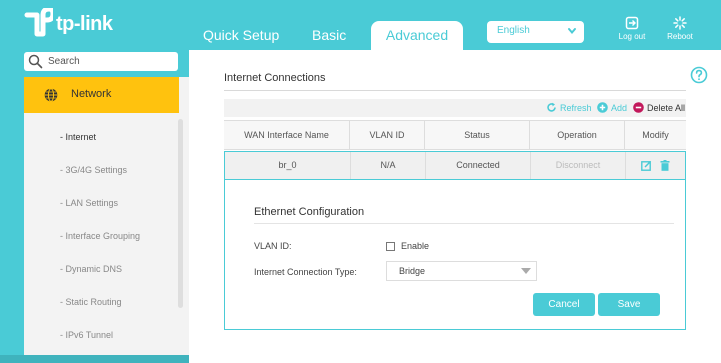 The height and width of the screenshot is (363, 721). I want to click on column-modify: Modify, so click(655, 135).